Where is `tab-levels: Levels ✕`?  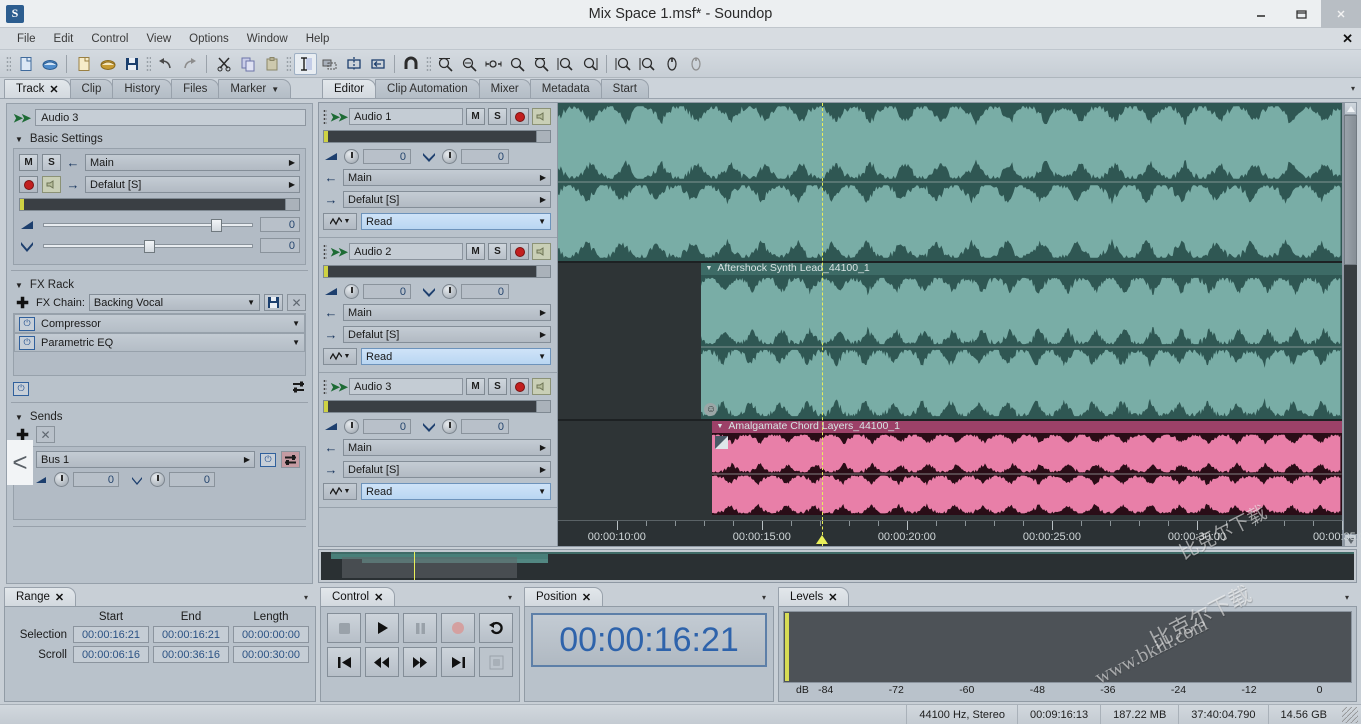 tab-levels: Levels ✕ is located at coordinates (814, 596).